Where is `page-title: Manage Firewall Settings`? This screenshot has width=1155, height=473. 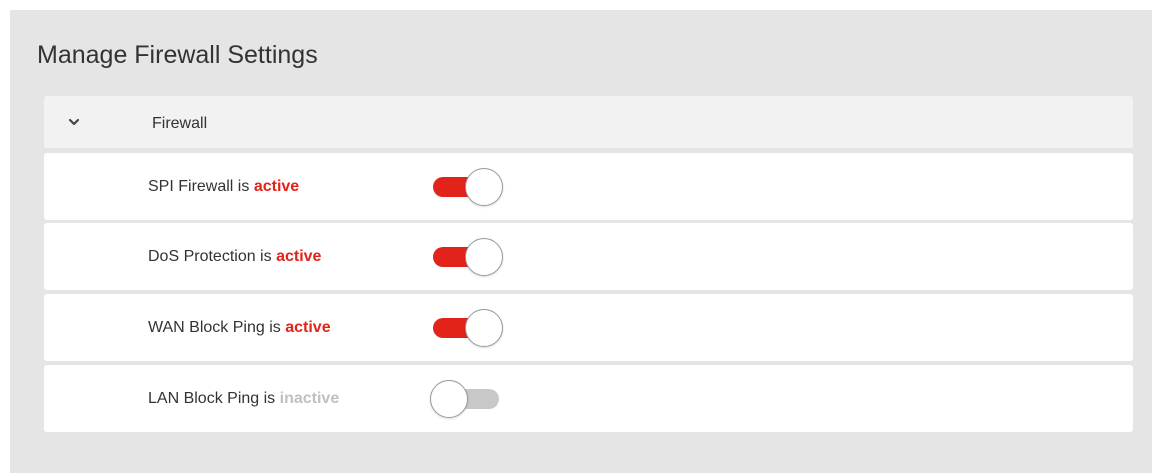
page-title: Manage Firewall Settings is located at coordinates (177, 55).